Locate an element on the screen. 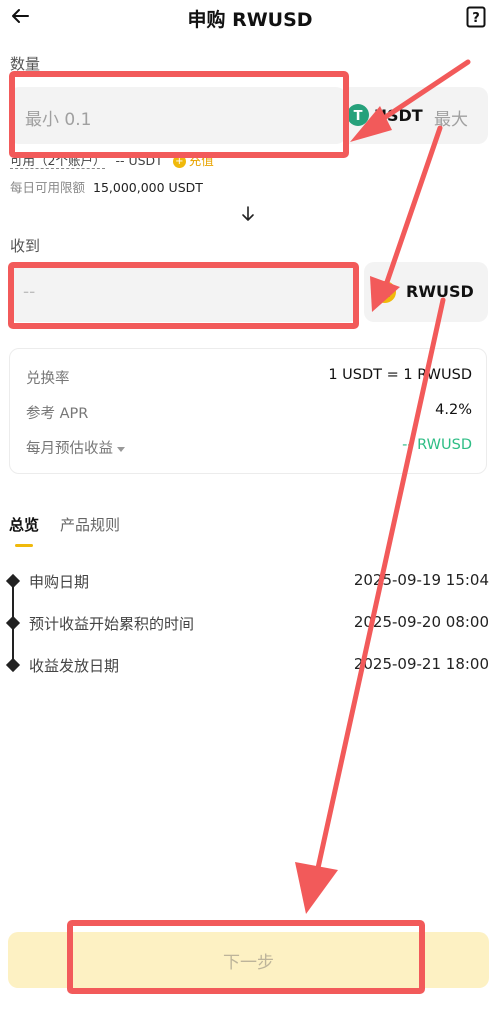 The height and width of the screenshot is (1015, 500). receive-coin-symbol: RWUSD is located at coordinates (440, 291).